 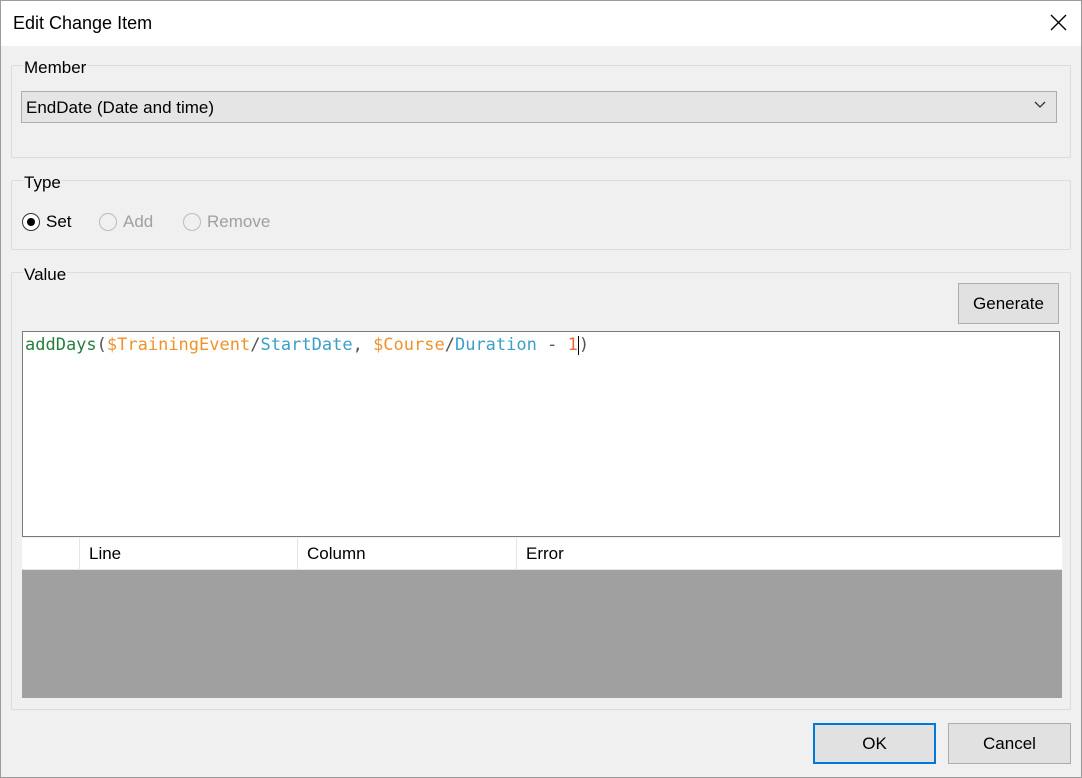 What do you see at coordinates (31, 222) in the screenshot?
I see `radio-checked-icon` at bounding box center [31, 222].